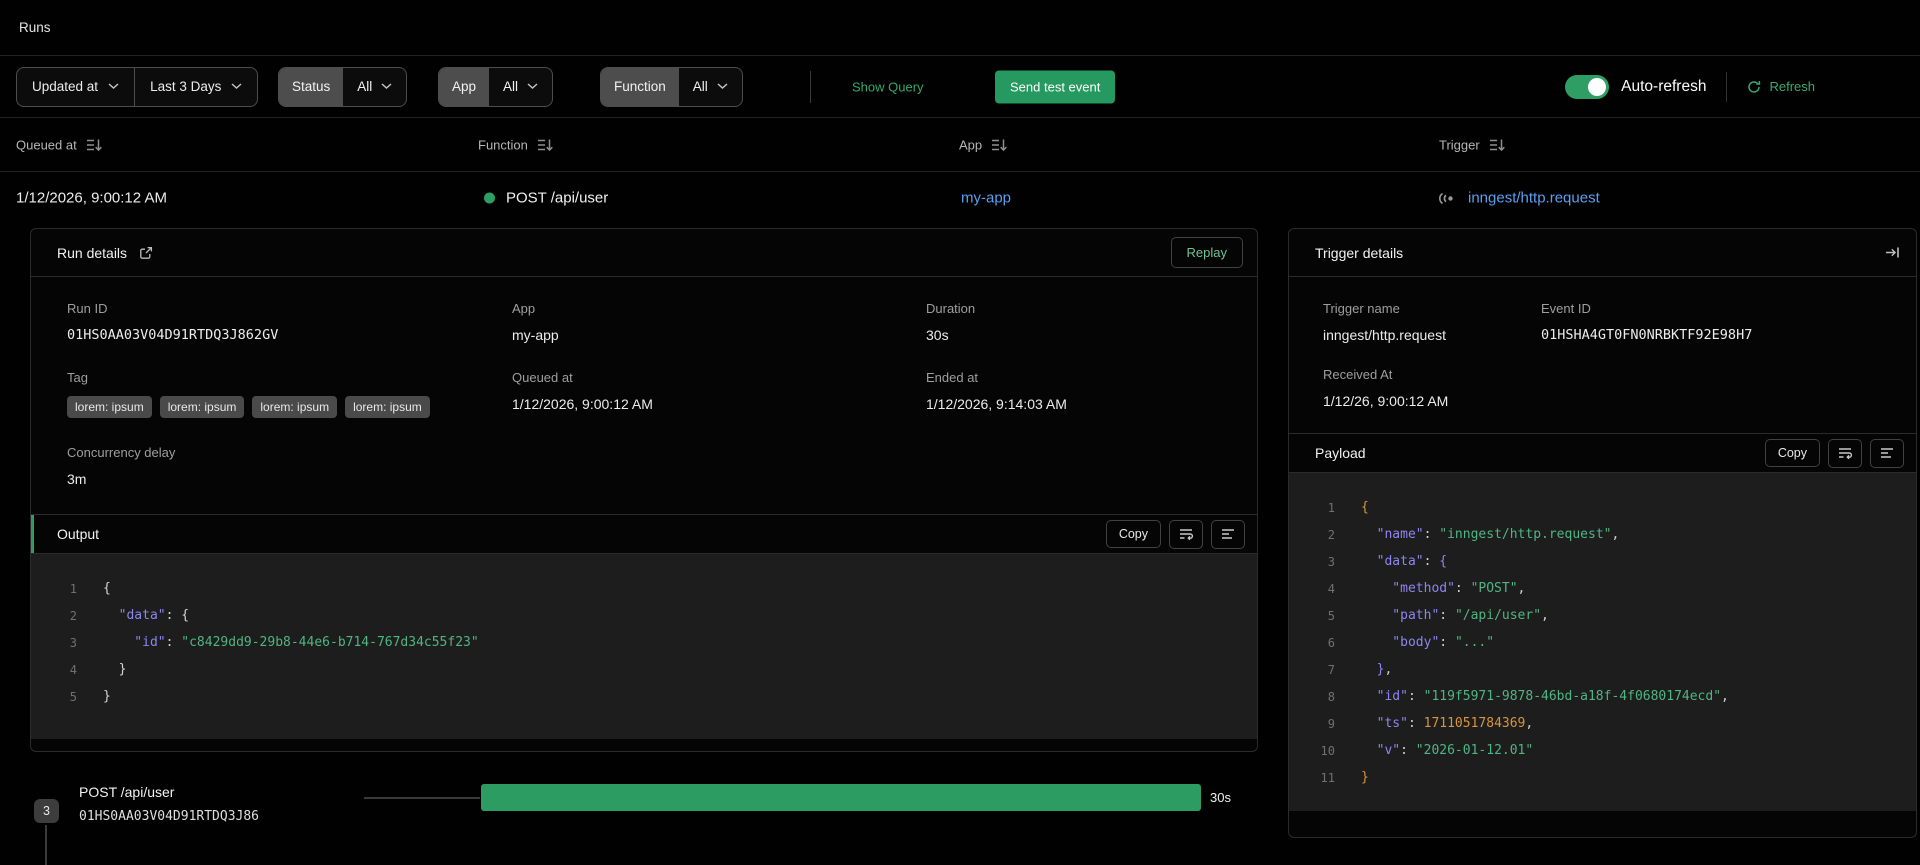  What do you see at coordinates (888, 86) in the screenshot?
I see `show-query-link: Show Query` at bounding box center [888, 86].